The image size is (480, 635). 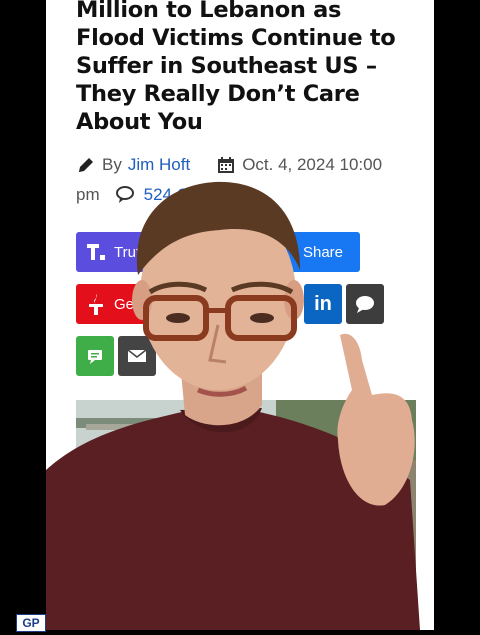 I want to click on source-badge: GP, so click(x=31, y=623).